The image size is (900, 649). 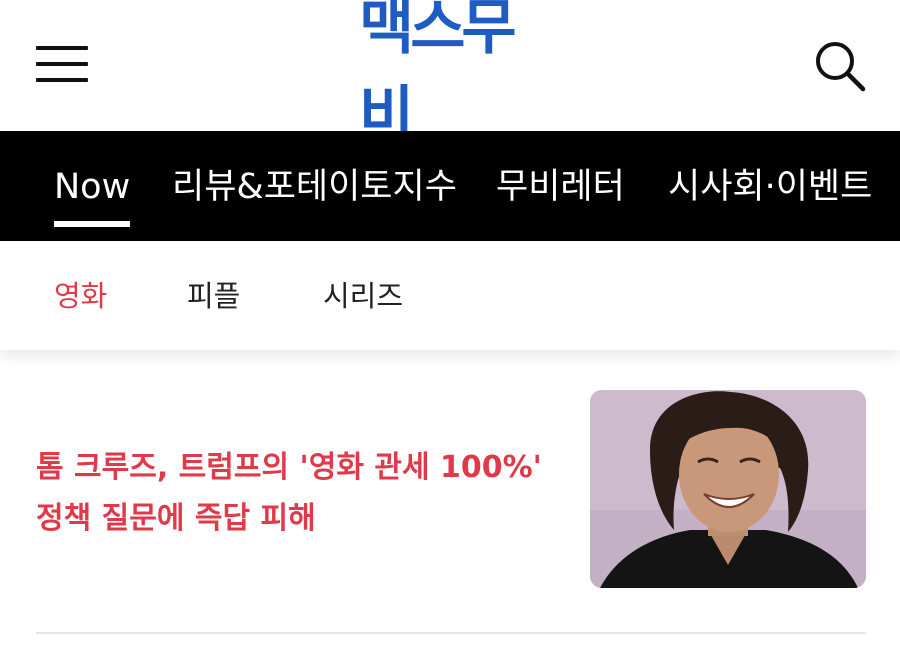 I want to click on section-divider, so click(x=451, y=633).